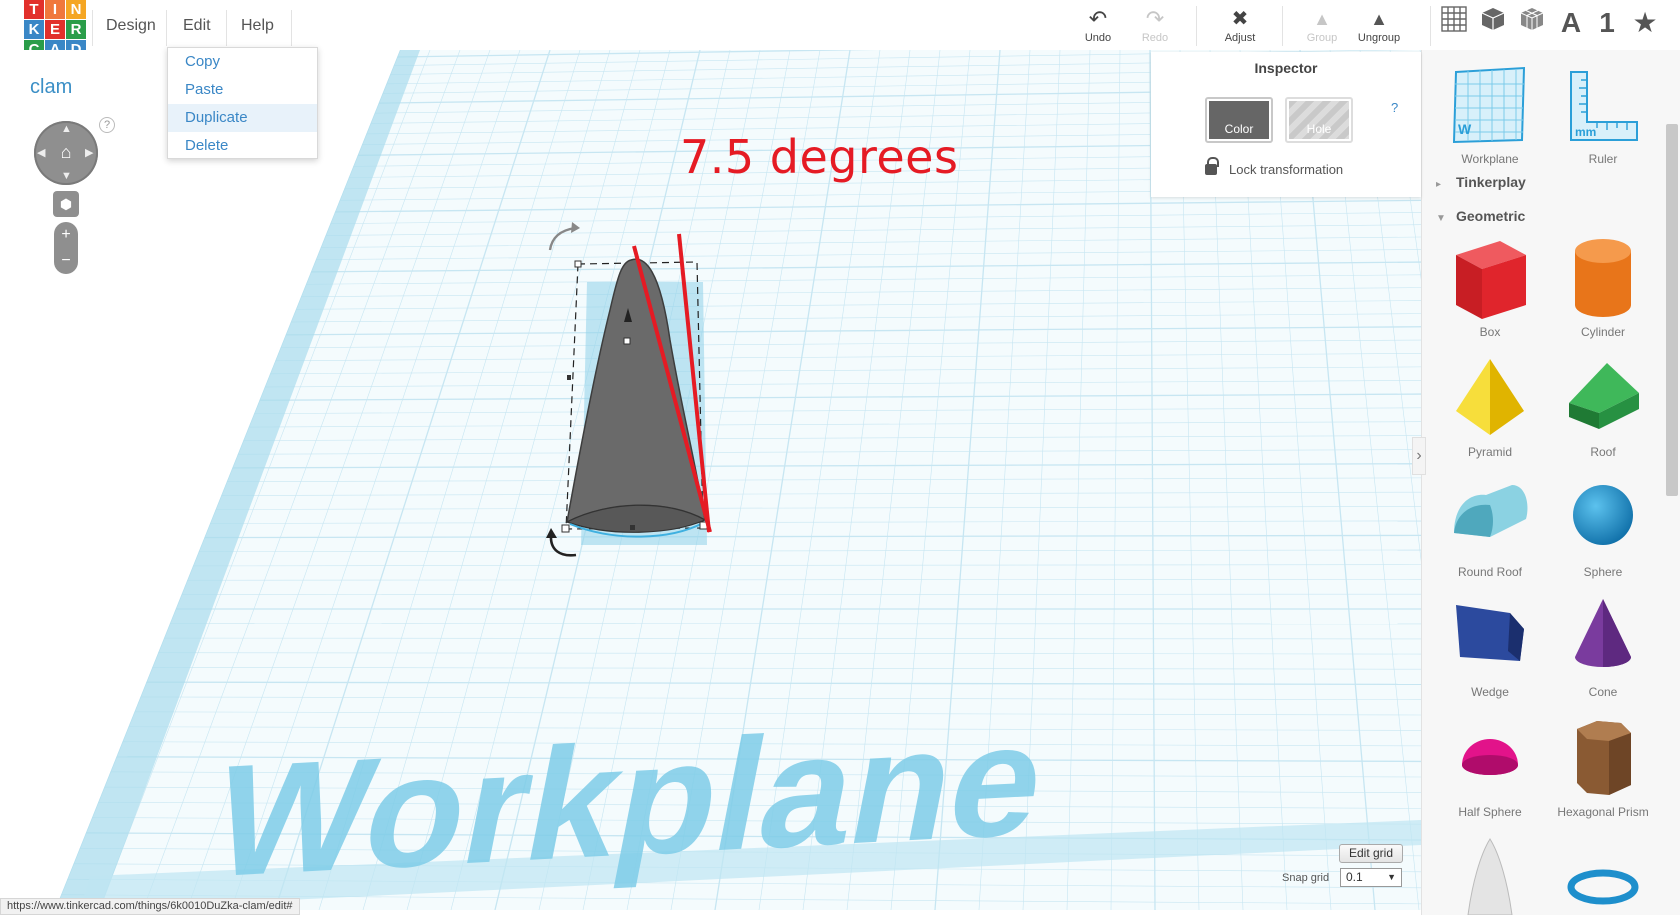 This screenshot has width=1680, height=915. What do you see at coordinates (1379, 19) in the screenshot?
I see `ungroup-icon: ▲` at bounding box center [1379, 19].